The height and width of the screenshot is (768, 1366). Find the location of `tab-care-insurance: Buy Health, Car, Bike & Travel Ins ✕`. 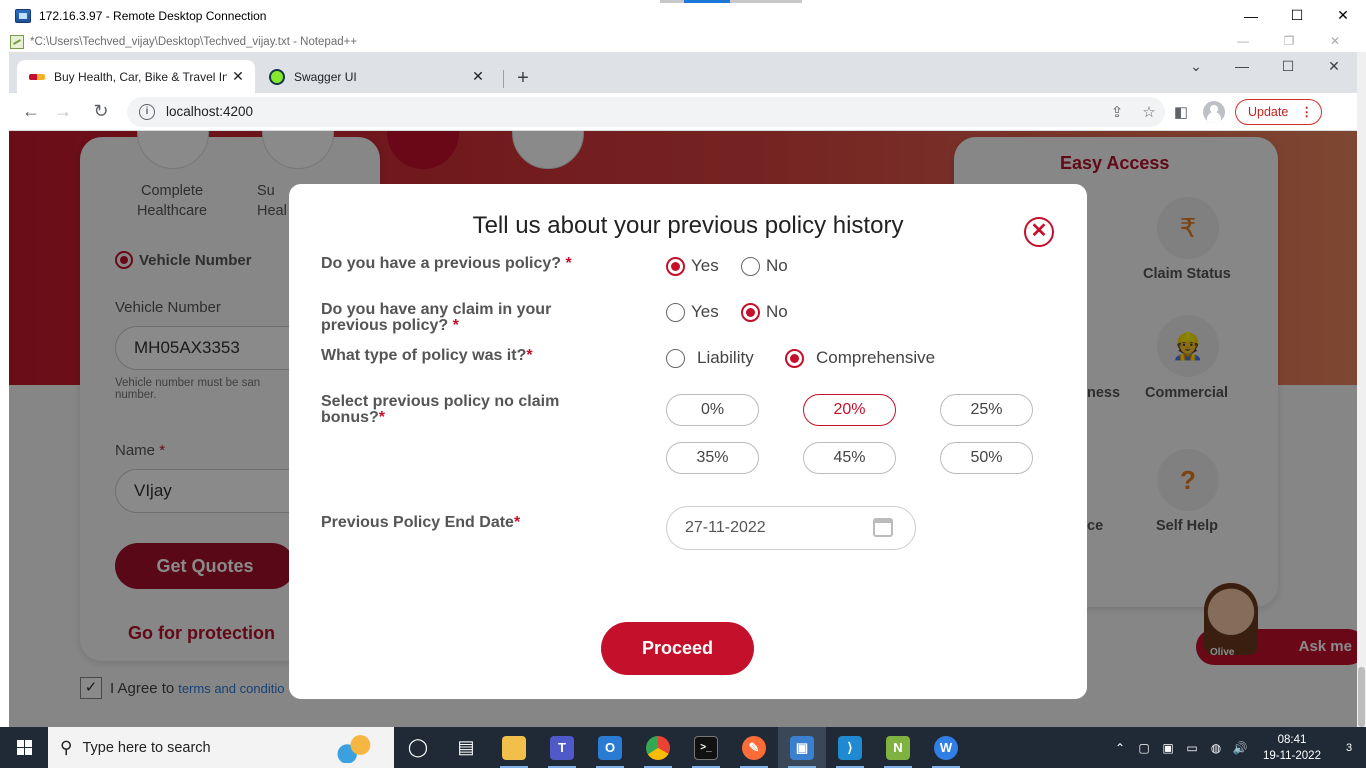

tab-care-insurance: Buy Health, Car, Bike & Travel Ins ✕ is located at coordinates (136, 76).